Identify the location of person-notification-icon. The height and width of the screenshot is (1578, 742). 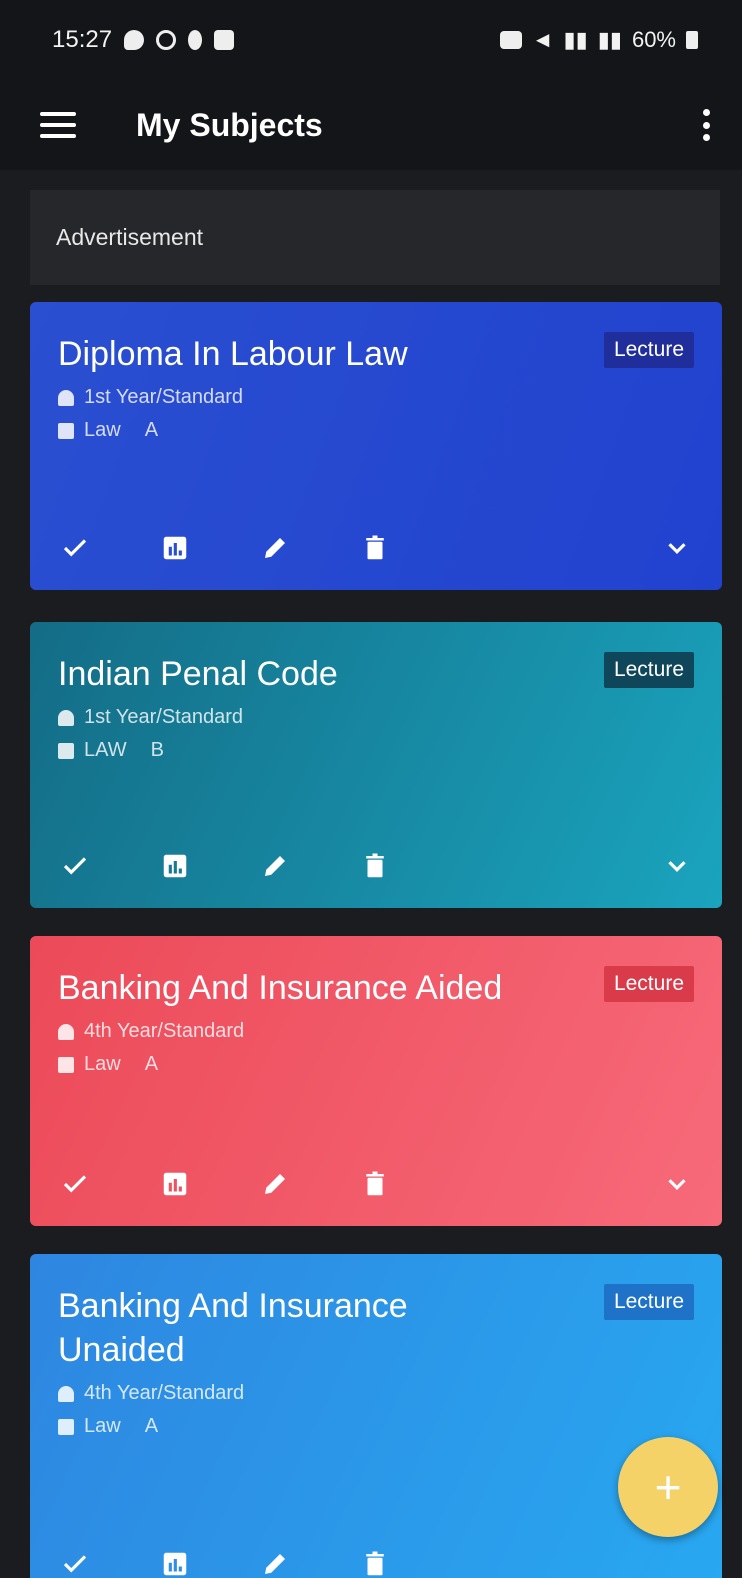
(195, 40).